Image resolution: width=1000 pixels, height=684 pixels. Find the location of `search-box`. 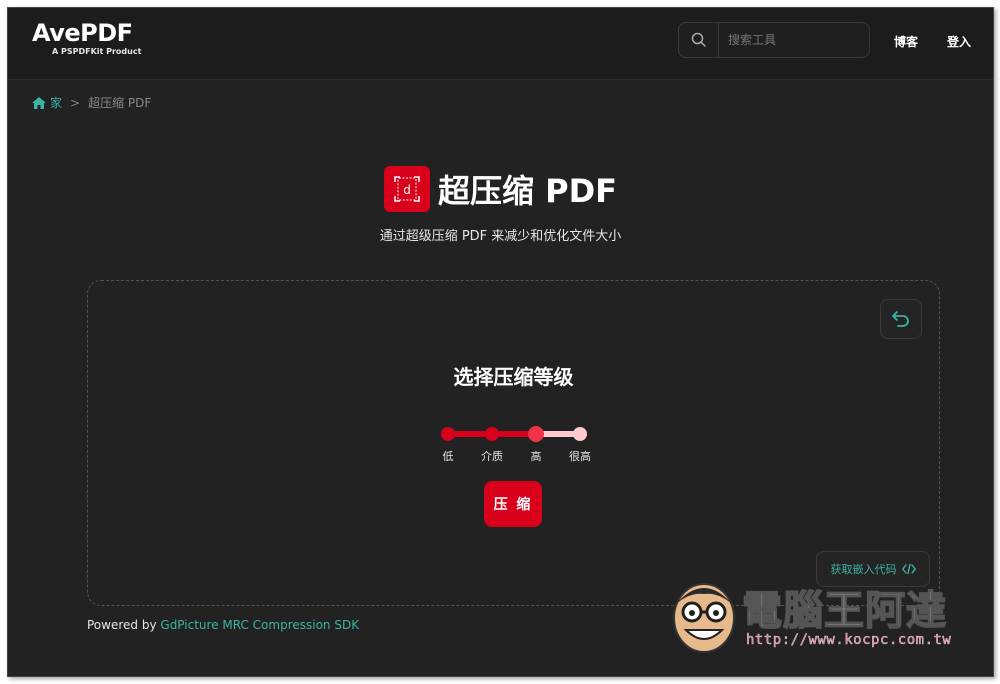

search-box is located at coordinates (774, 40).